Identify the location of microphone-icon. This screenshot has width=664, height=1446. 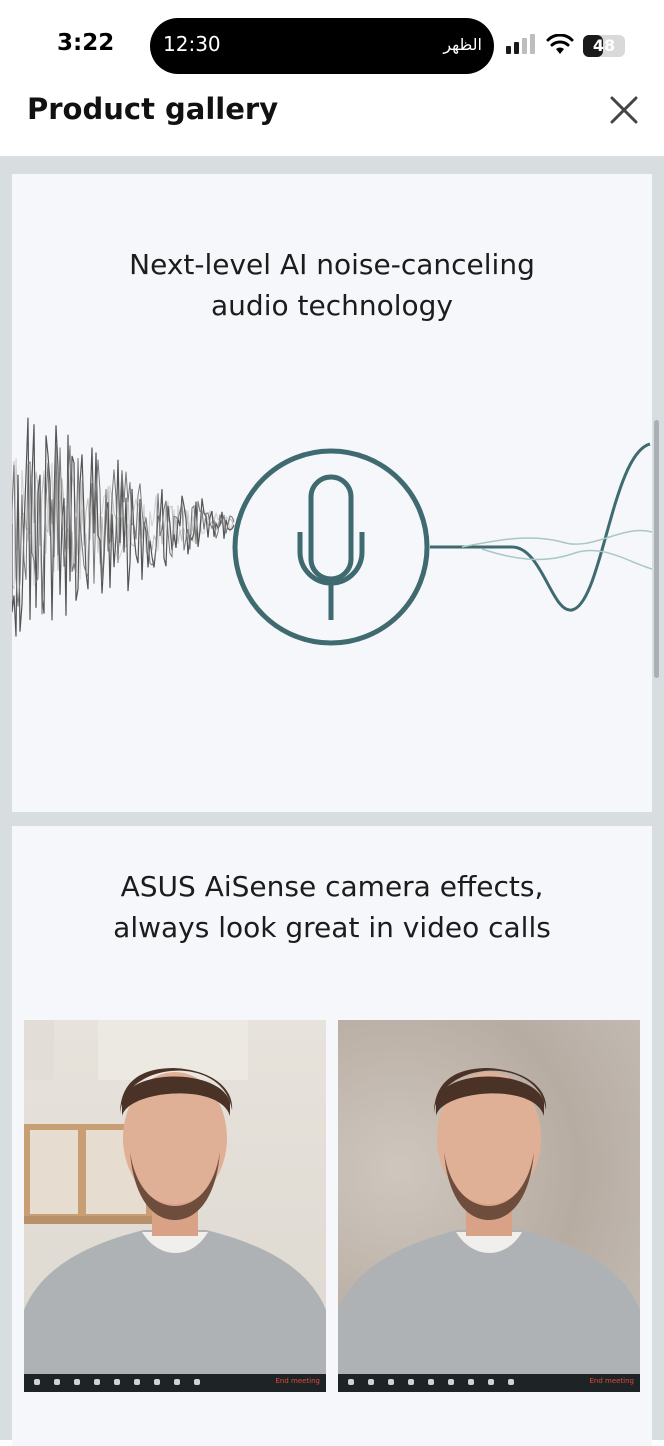
(331, 547).